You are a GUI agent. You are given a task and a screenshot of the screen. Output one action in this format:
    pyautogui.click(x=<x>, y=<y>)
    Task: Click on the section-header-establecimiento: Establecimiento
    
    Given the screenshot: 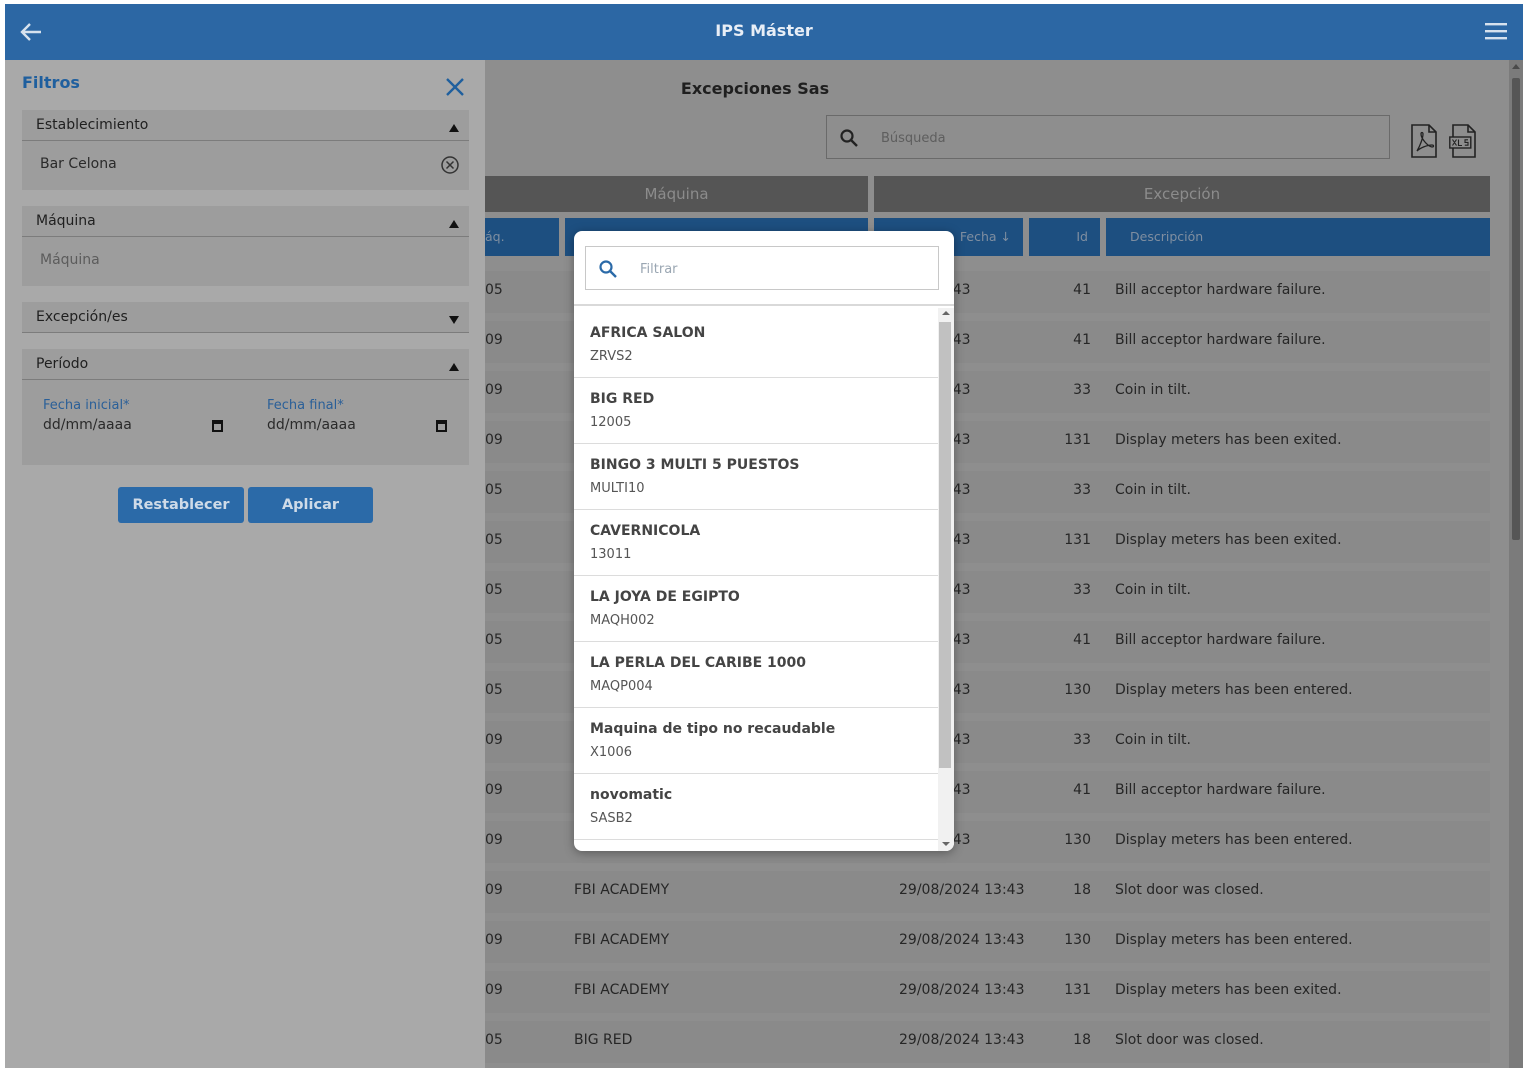 What is the action you would take?
    pyautogui.click(x=245, y=125)
    